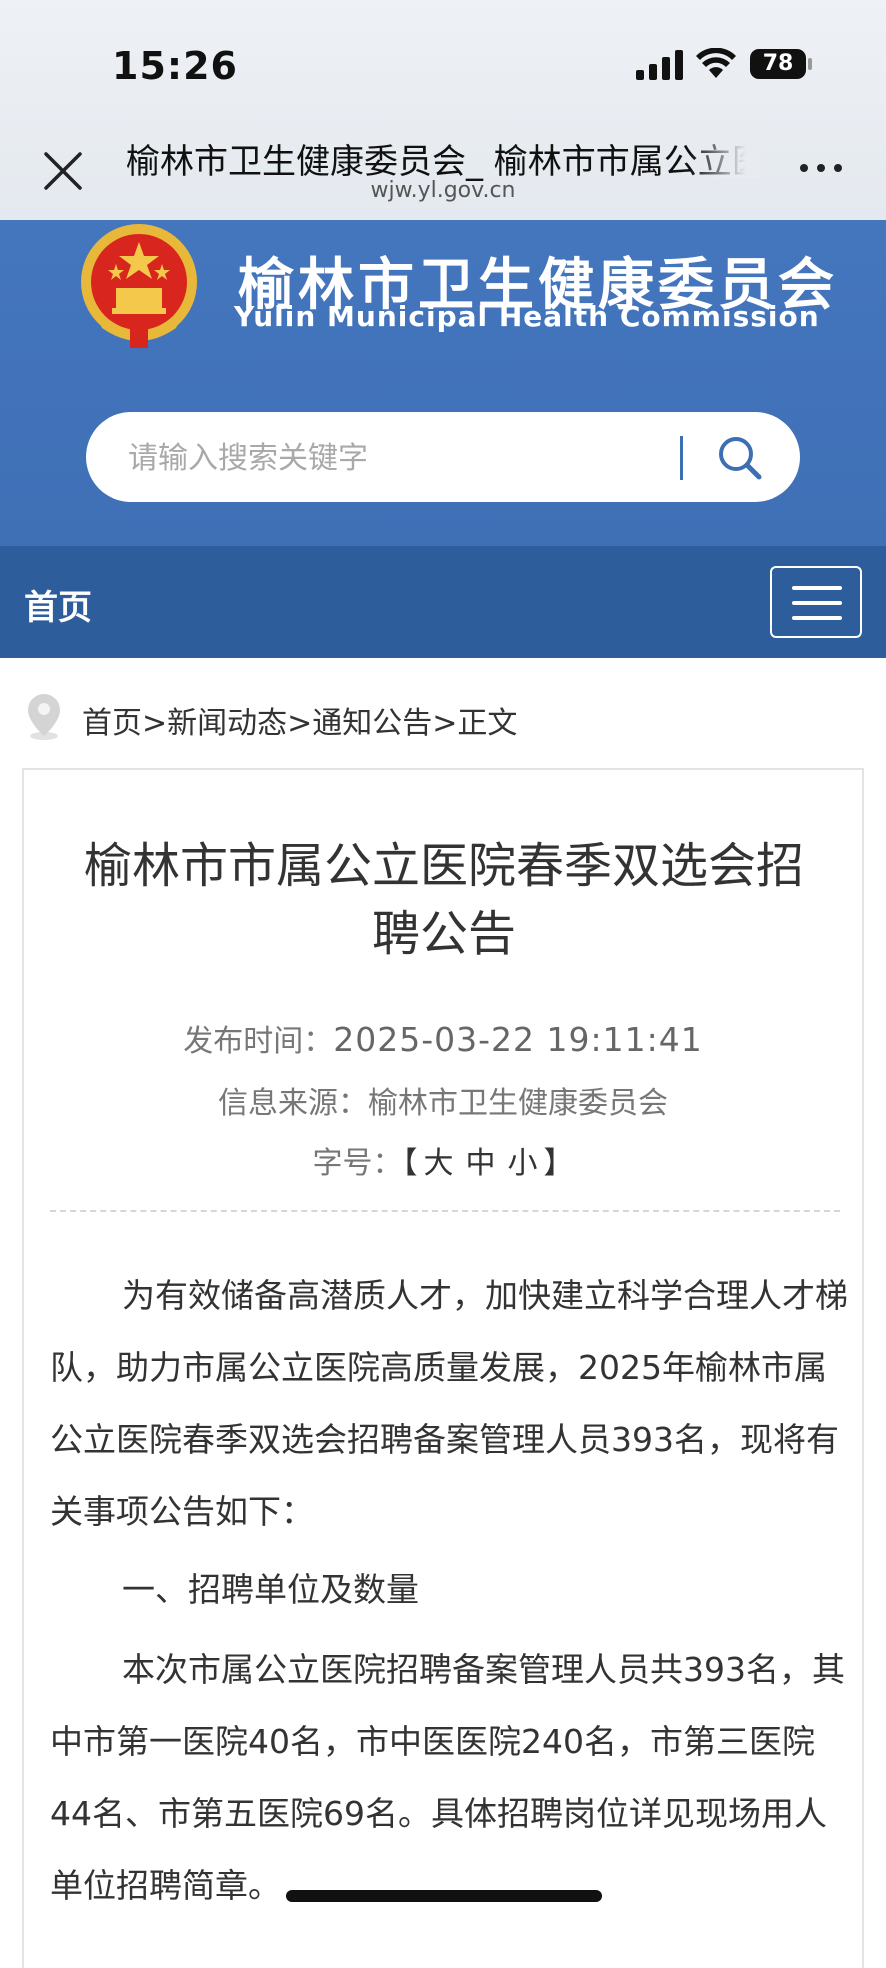  I want to click on menu-icon, so click(816, 602).